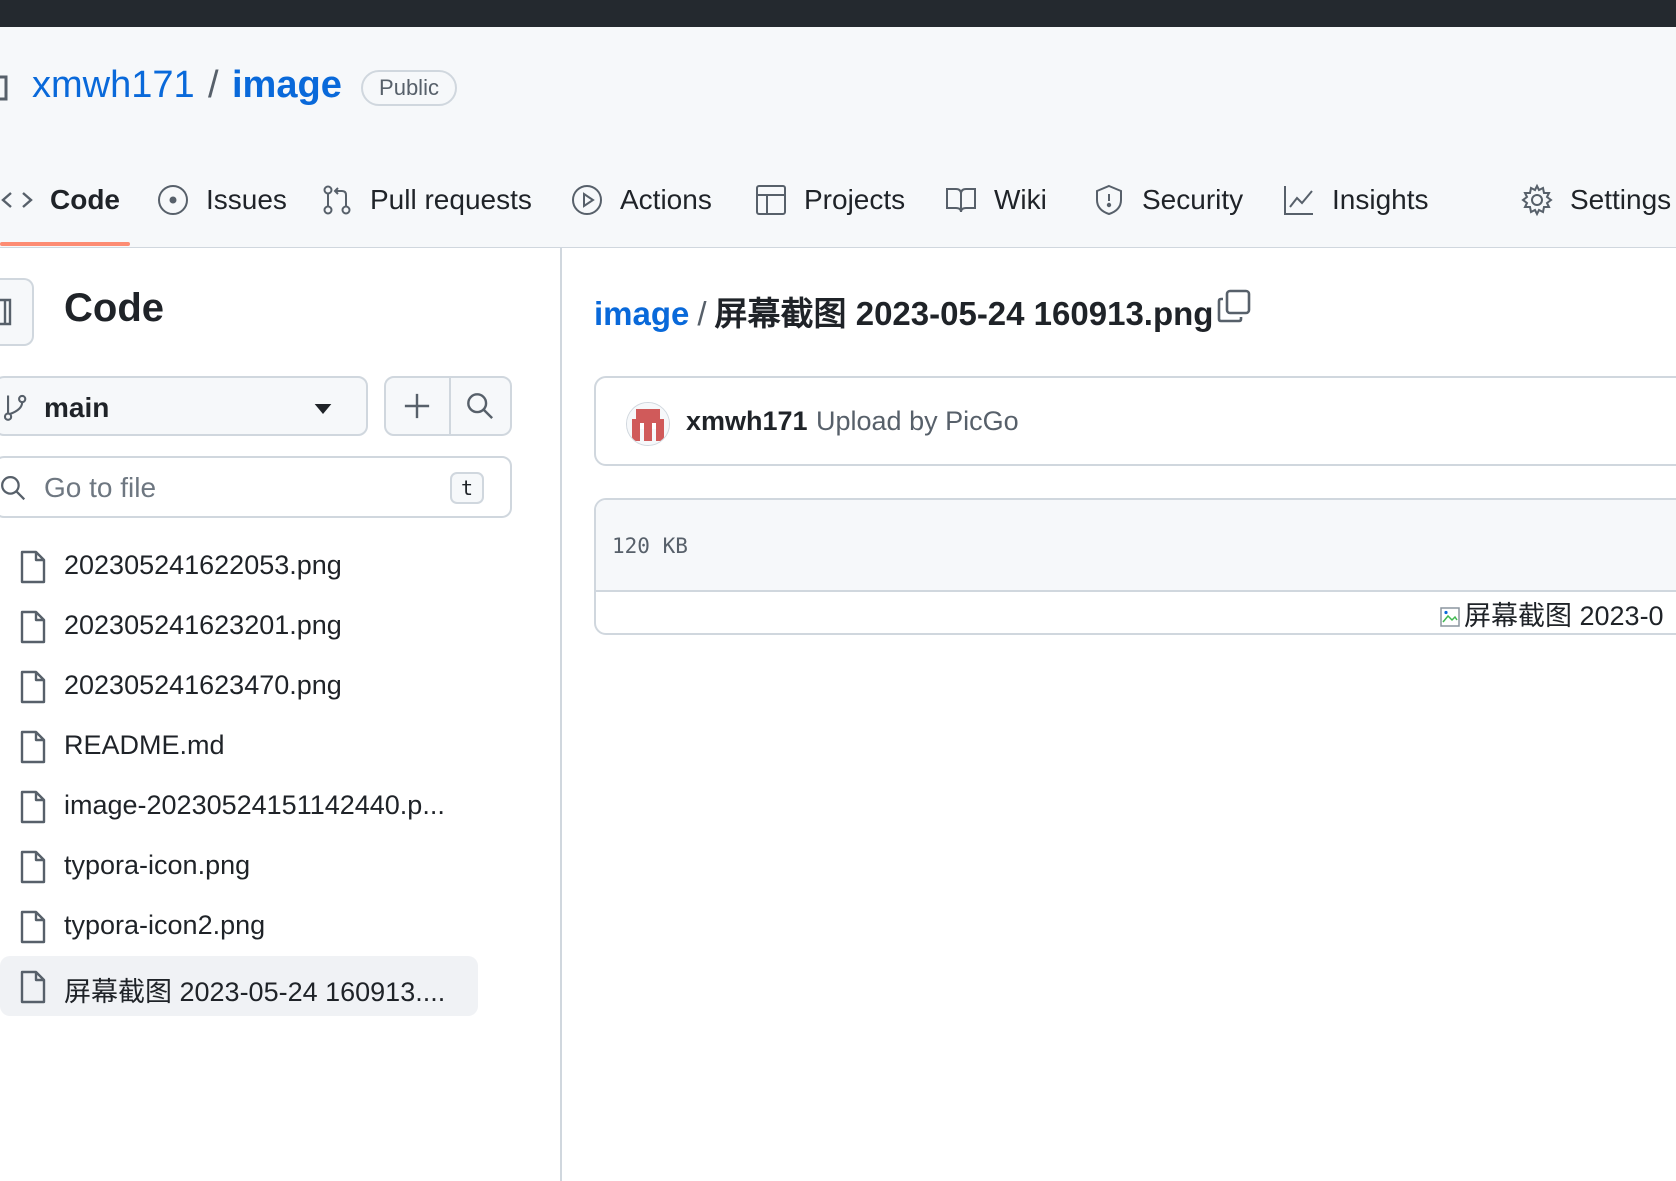 The height and width of the screenshot is (1181, 1676). I want to click on file-name: 202305241623470.png, so click(203, 685).